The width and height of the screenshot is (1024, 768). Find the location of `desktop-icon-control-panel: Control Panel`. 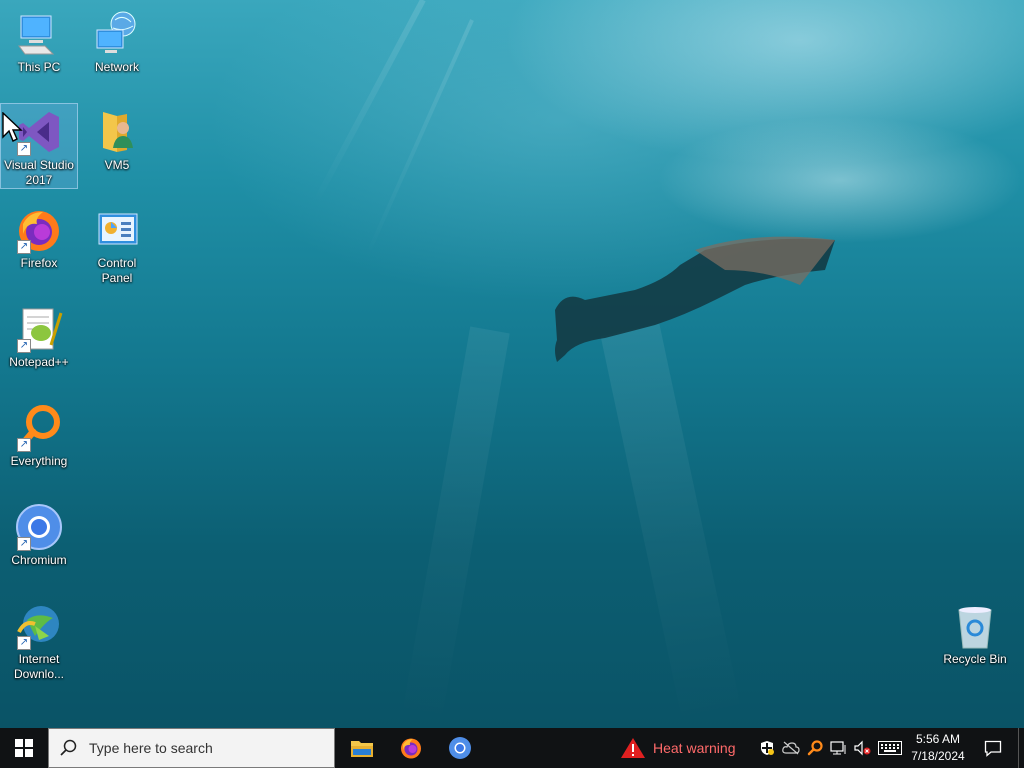

desktop-icon-control-panel: Control Panel is located at coordinates (117, 243).